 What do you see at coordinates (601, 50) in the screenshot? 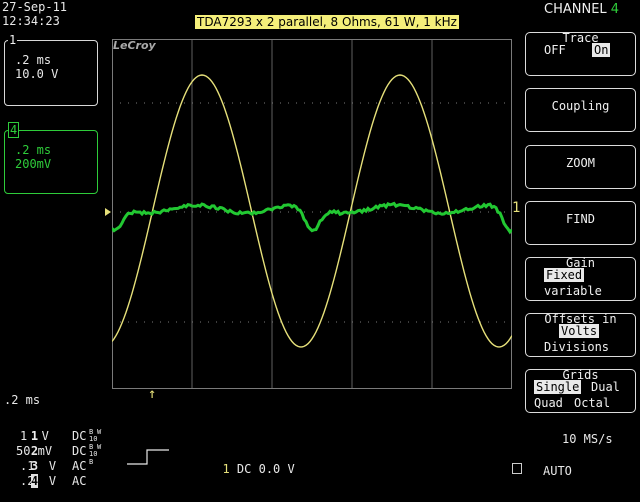
I see `trace-on-option: On` at bounding box center [601, 50].